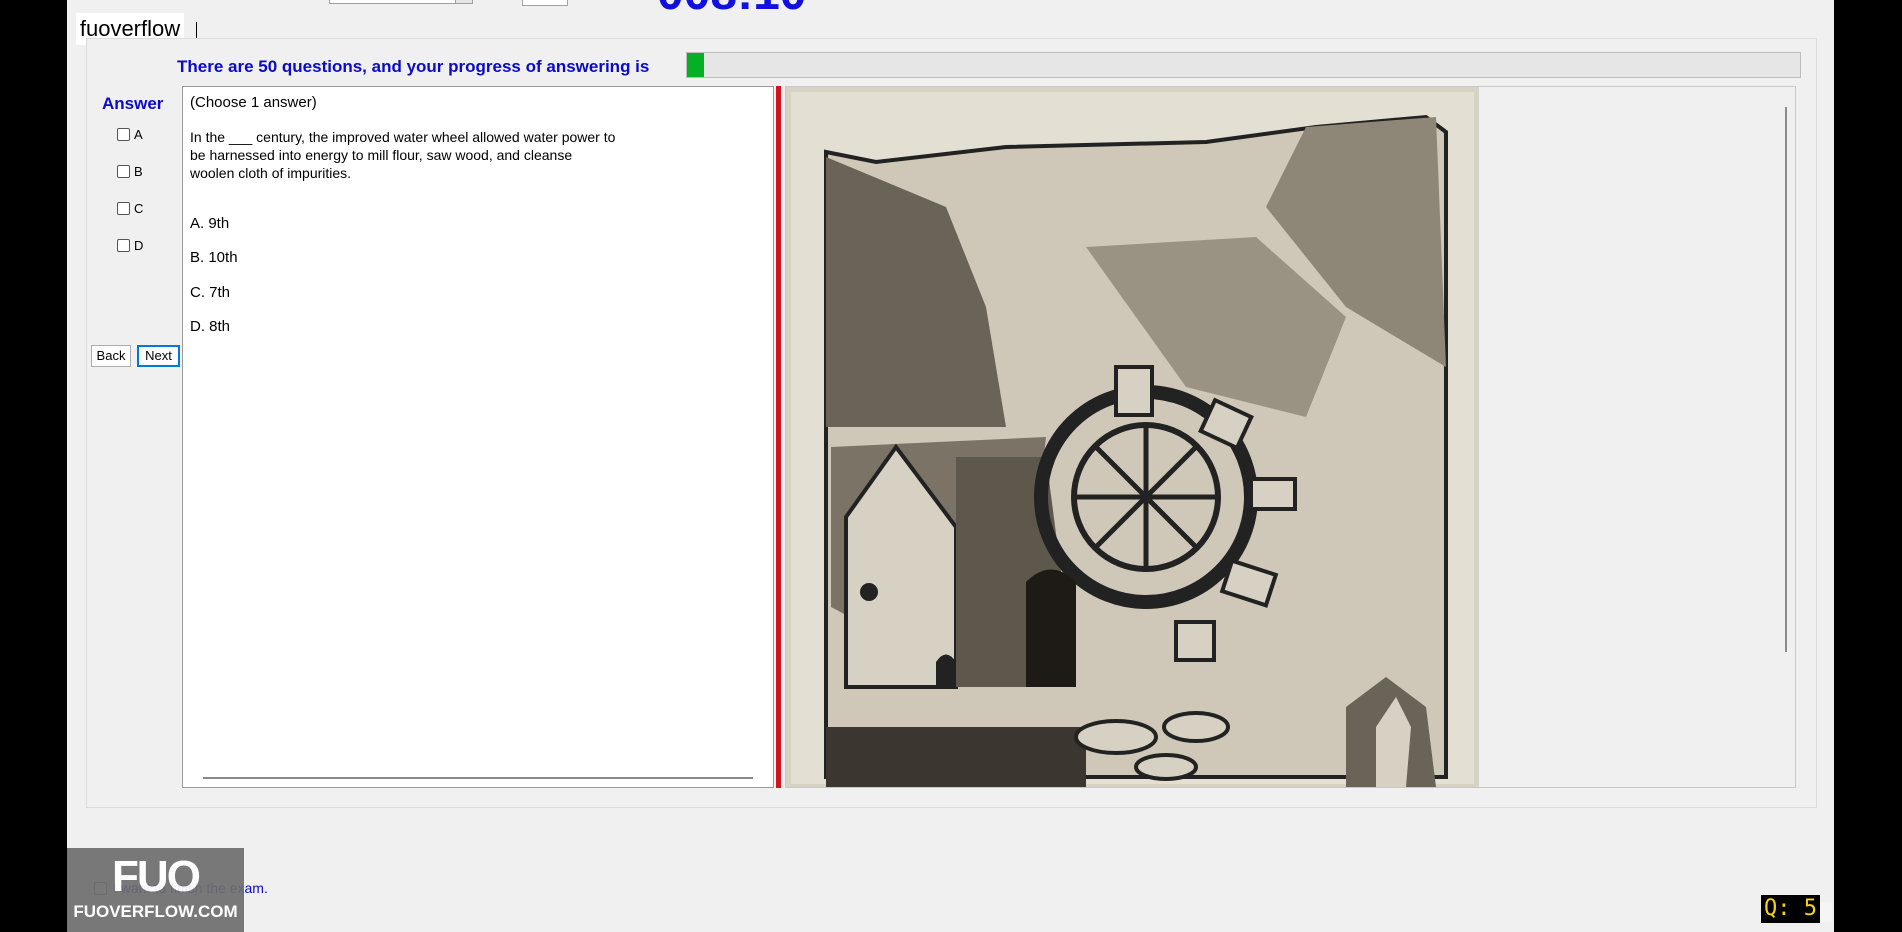  I want to click on choice-b: B. 10th, so click(214, 257).